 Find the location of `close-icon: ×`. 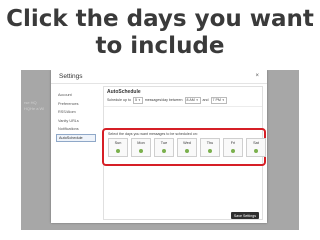

close-icon: × is located at coordinates (257, 76).